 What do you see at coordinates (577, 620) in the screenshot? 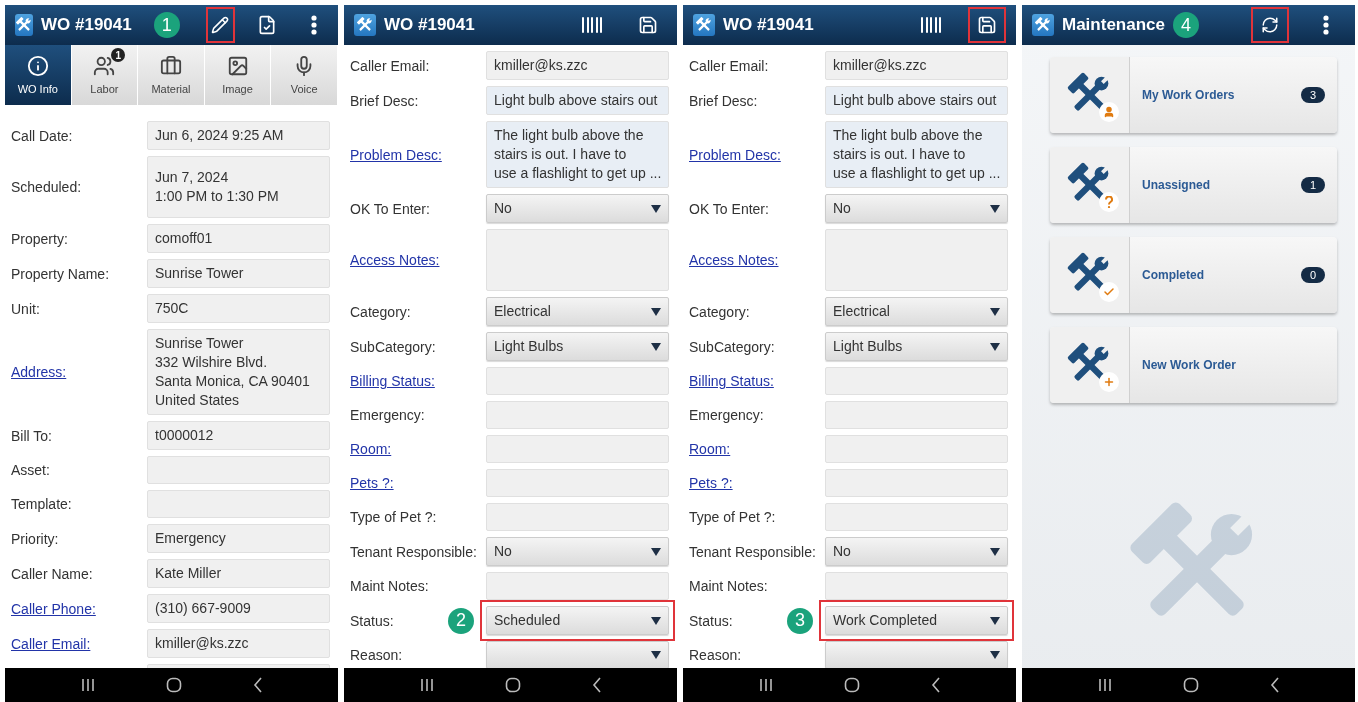
I see `dropdown: Scheduled` at bounding box center [577, 620].